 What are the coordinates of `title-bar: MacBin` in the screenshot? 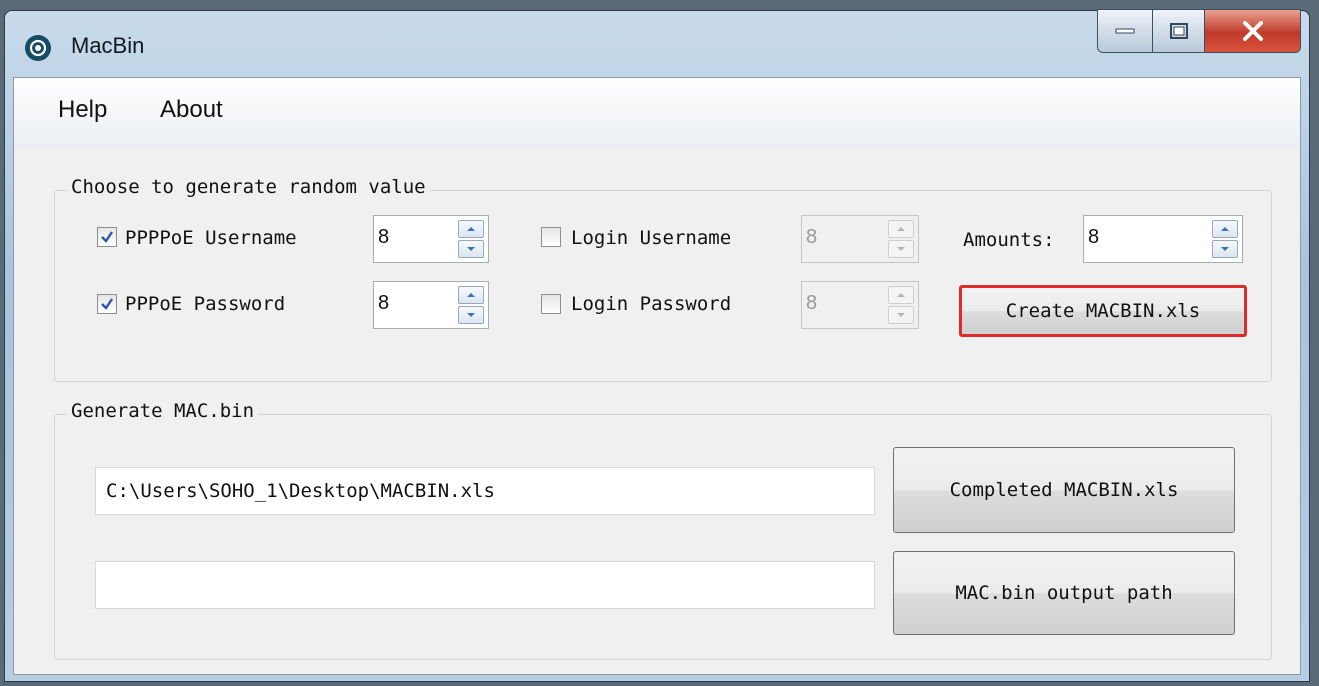 It's located at (657, 43).